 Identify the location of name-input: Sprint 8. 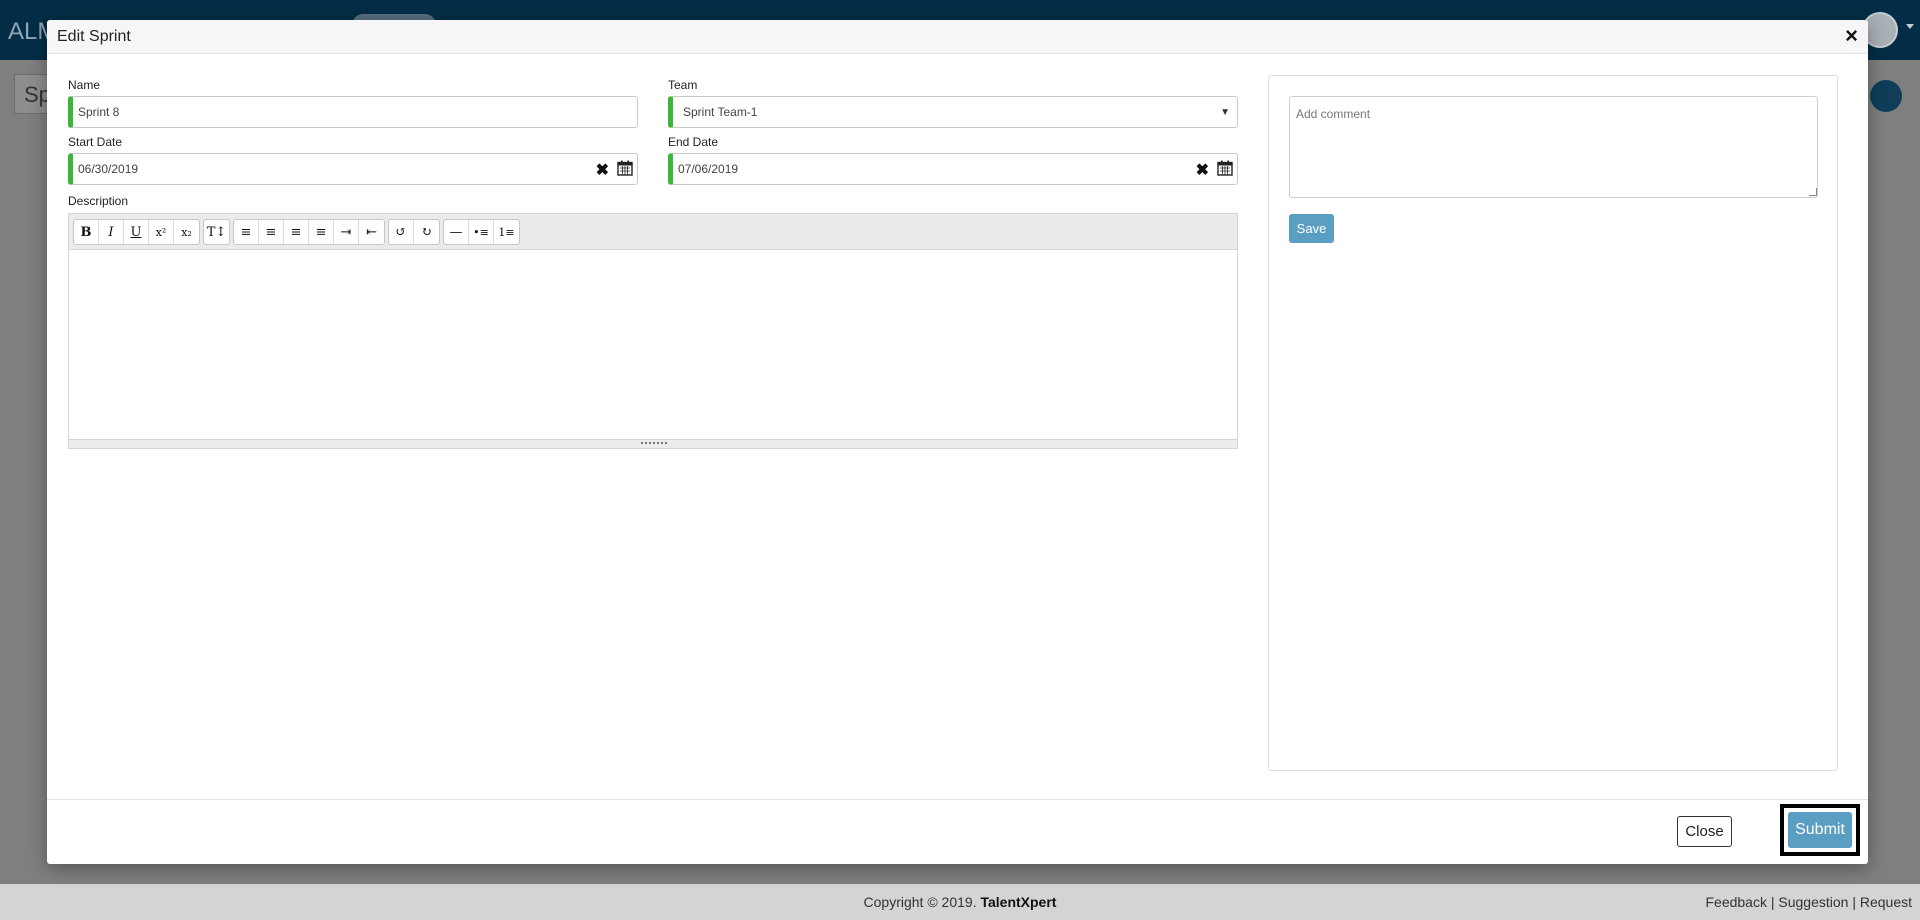
(353, 112).